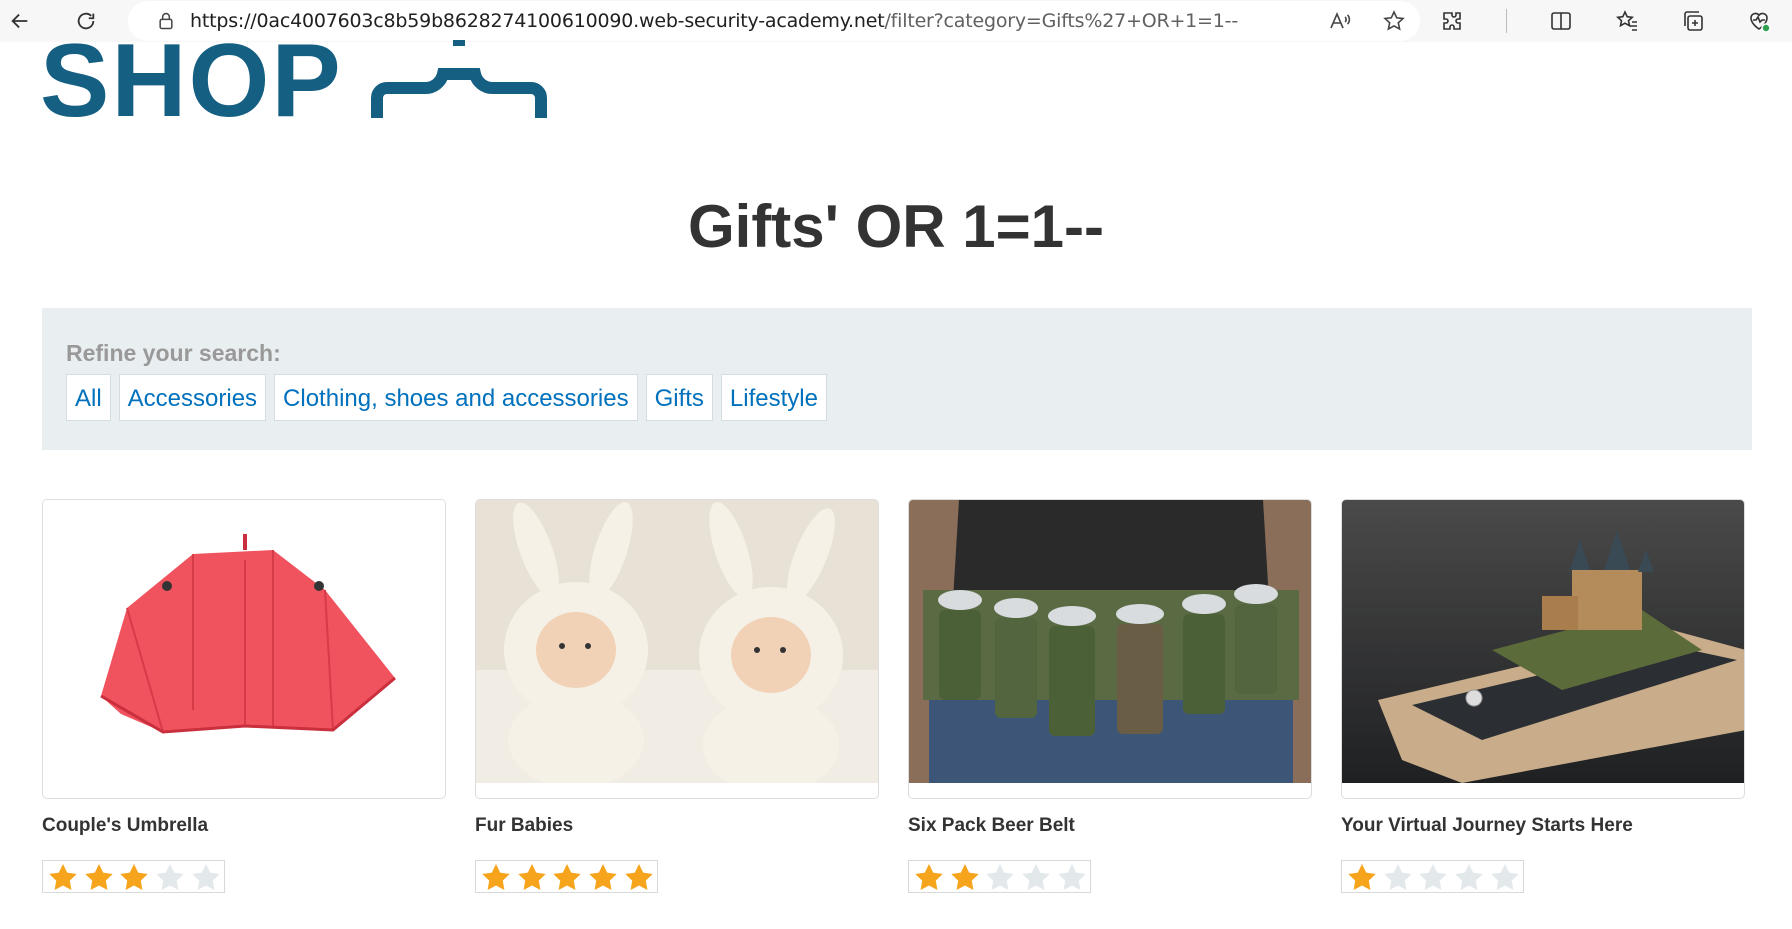  Describe the element at coordinates (192, 397) in the screenshot. I see `filter-link-accessories: Accessories` at that location.